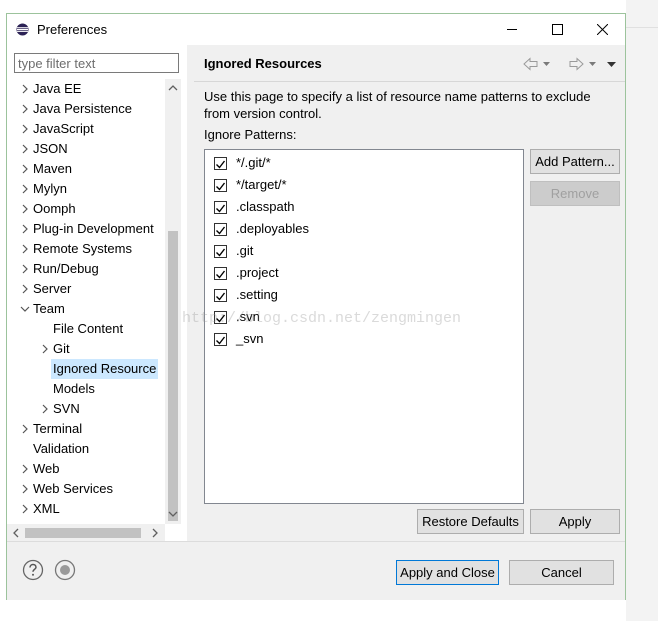  I want to click on tree-item: Maven, so click(92, 169).